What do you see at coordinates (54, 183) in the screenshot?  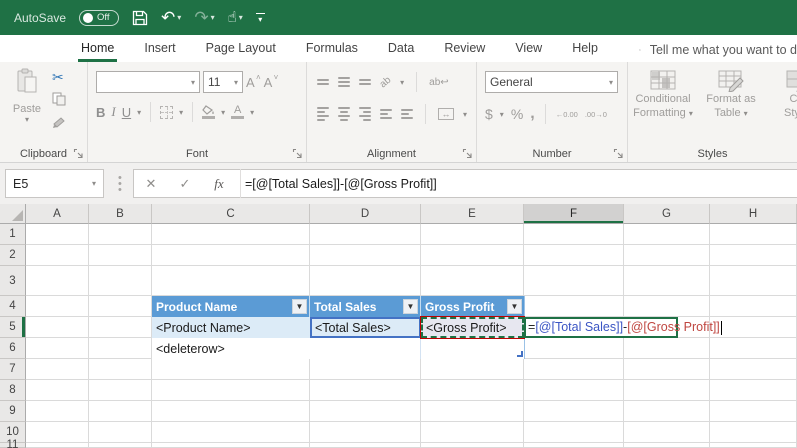 I see `name-box: E5 ▾` at bounding box center [54, 183].